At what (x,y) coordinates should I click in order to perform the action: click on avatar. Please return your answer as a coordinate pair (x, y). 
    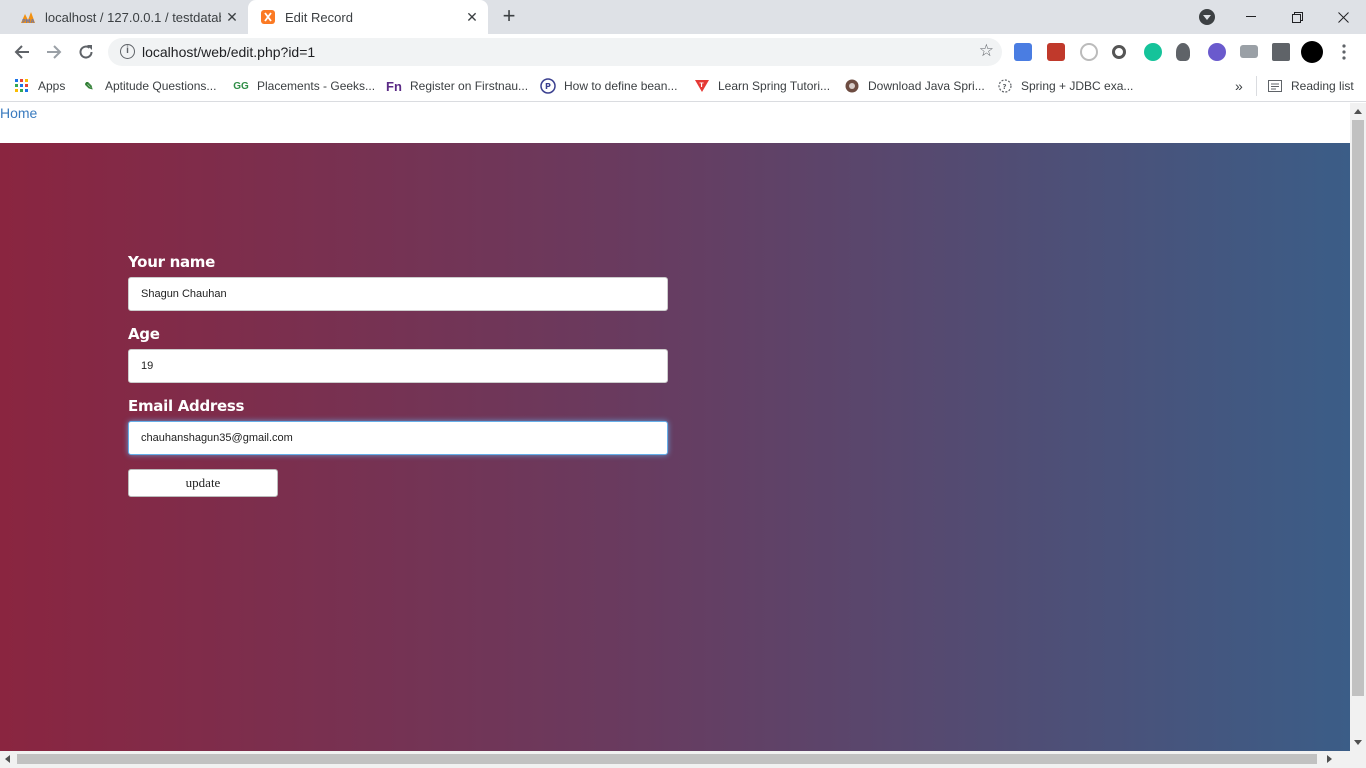
    Looking at the image, I should click on (1312, 52).